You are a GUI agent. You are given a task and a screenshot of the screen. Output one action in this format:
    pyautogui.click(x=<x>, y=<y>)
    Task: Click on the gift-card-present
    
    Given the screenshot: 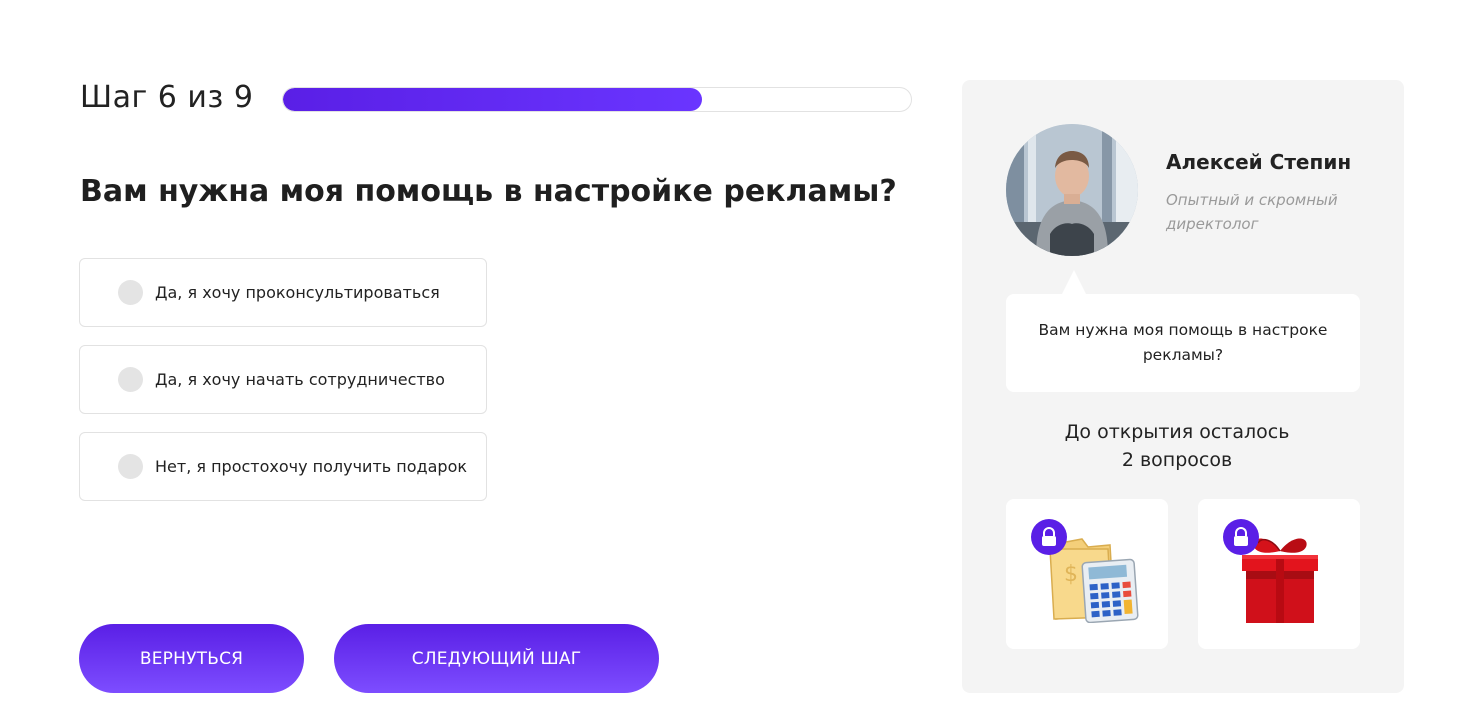 What is the action you would take?
    pyautogui.click(x=1279, y=574)
    